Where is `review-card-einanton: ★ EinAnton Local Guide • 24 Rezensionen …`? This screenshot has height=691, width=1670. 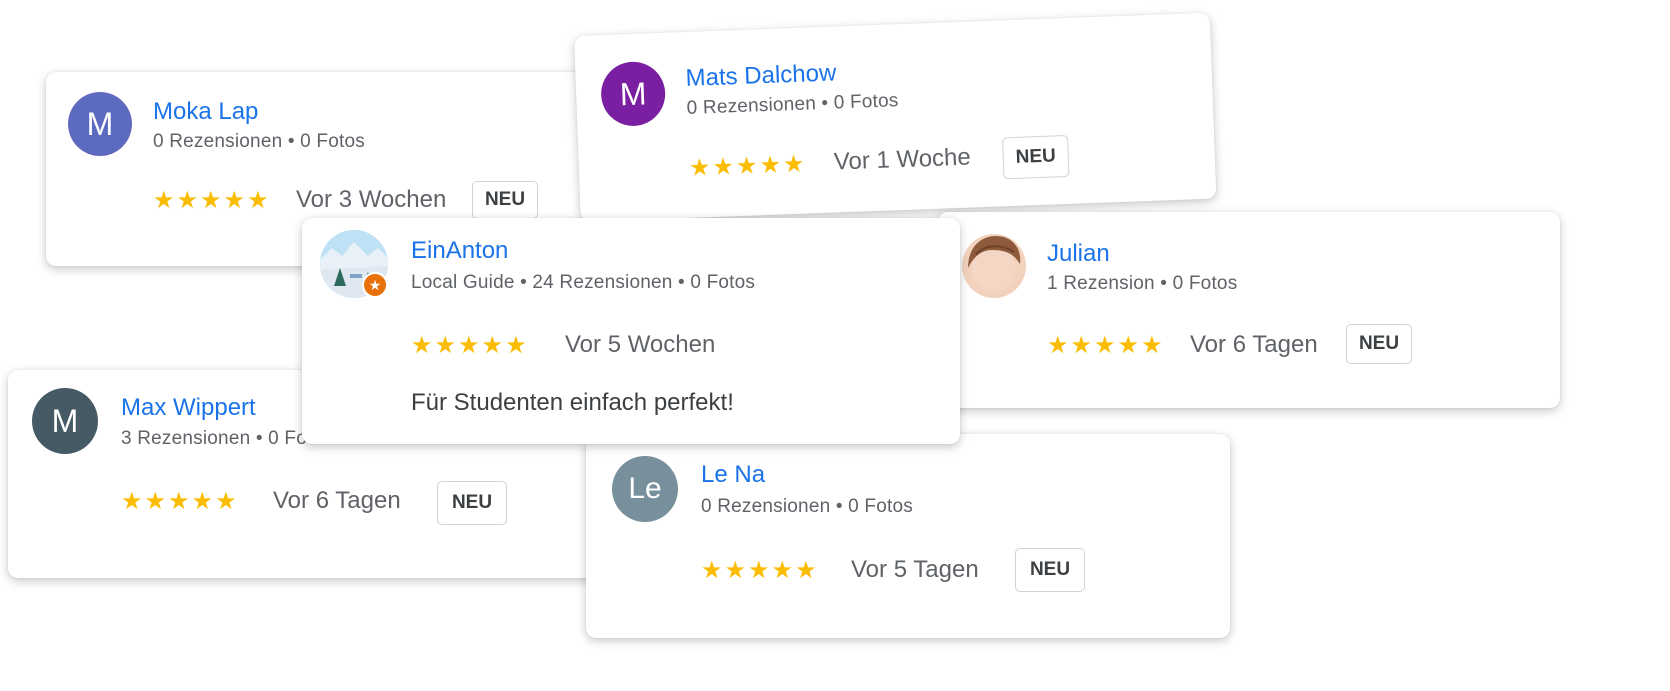
review-card-einanton: ★ EinAnton Local Guide • 24 Rezensionen … is located at coordinates (631, 331).